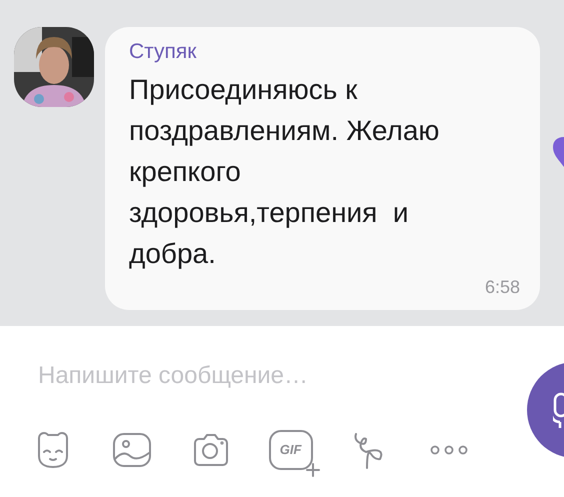  I want to click on gif-button: GIF, so click(290, 450).